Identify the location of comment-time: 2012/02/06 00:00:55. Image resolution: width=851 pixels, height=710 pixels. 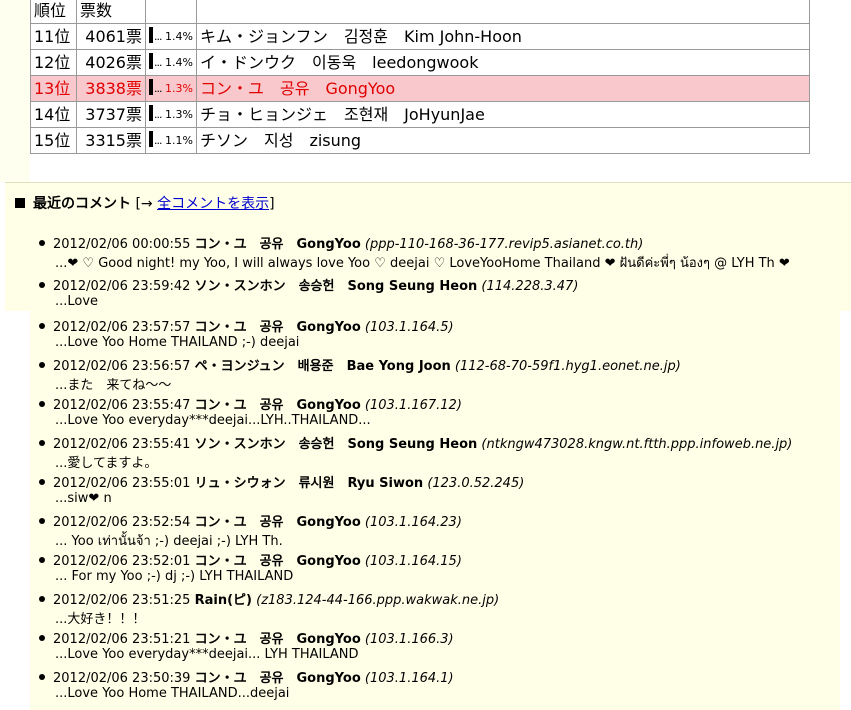
(122, 244).